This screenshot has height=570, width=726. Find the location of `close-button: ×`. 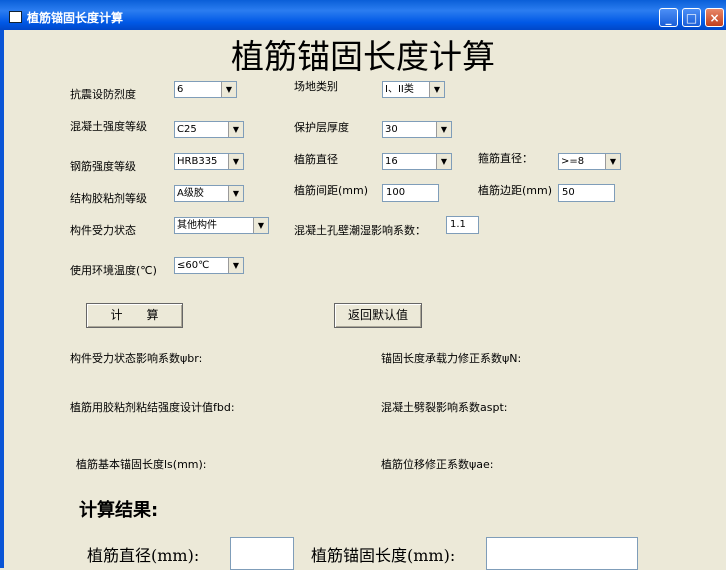

close-button: × is located at coordinates (714, 17).